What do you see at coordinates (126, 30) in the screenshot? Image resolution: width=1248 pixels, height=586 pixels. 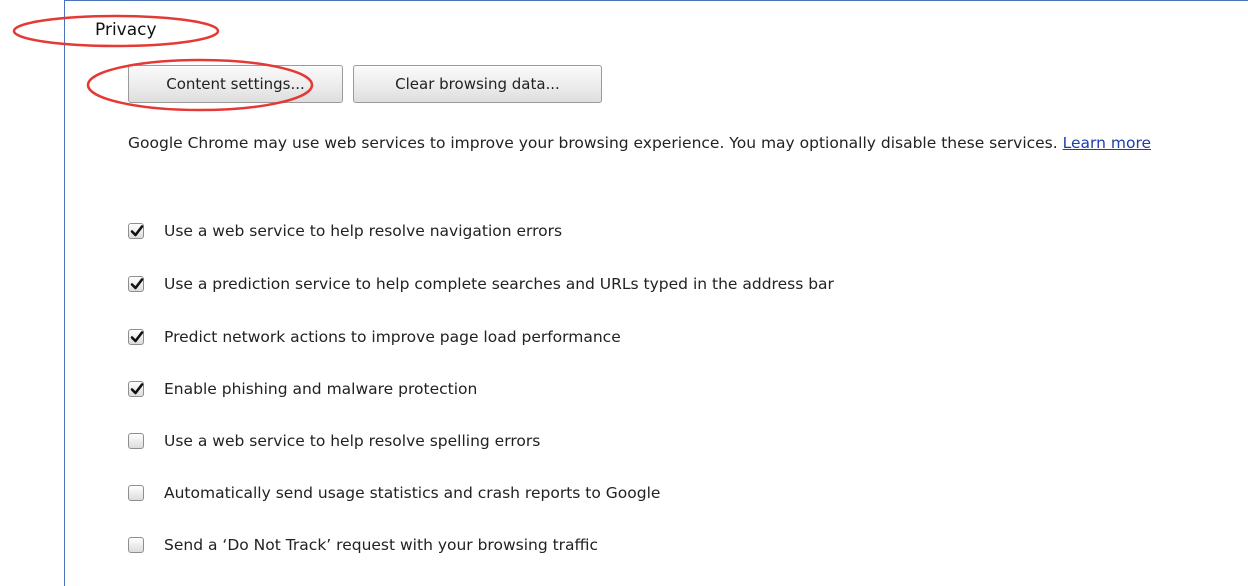 I see `section-title-privacy: Privacy` at bounding box center [126, 30].